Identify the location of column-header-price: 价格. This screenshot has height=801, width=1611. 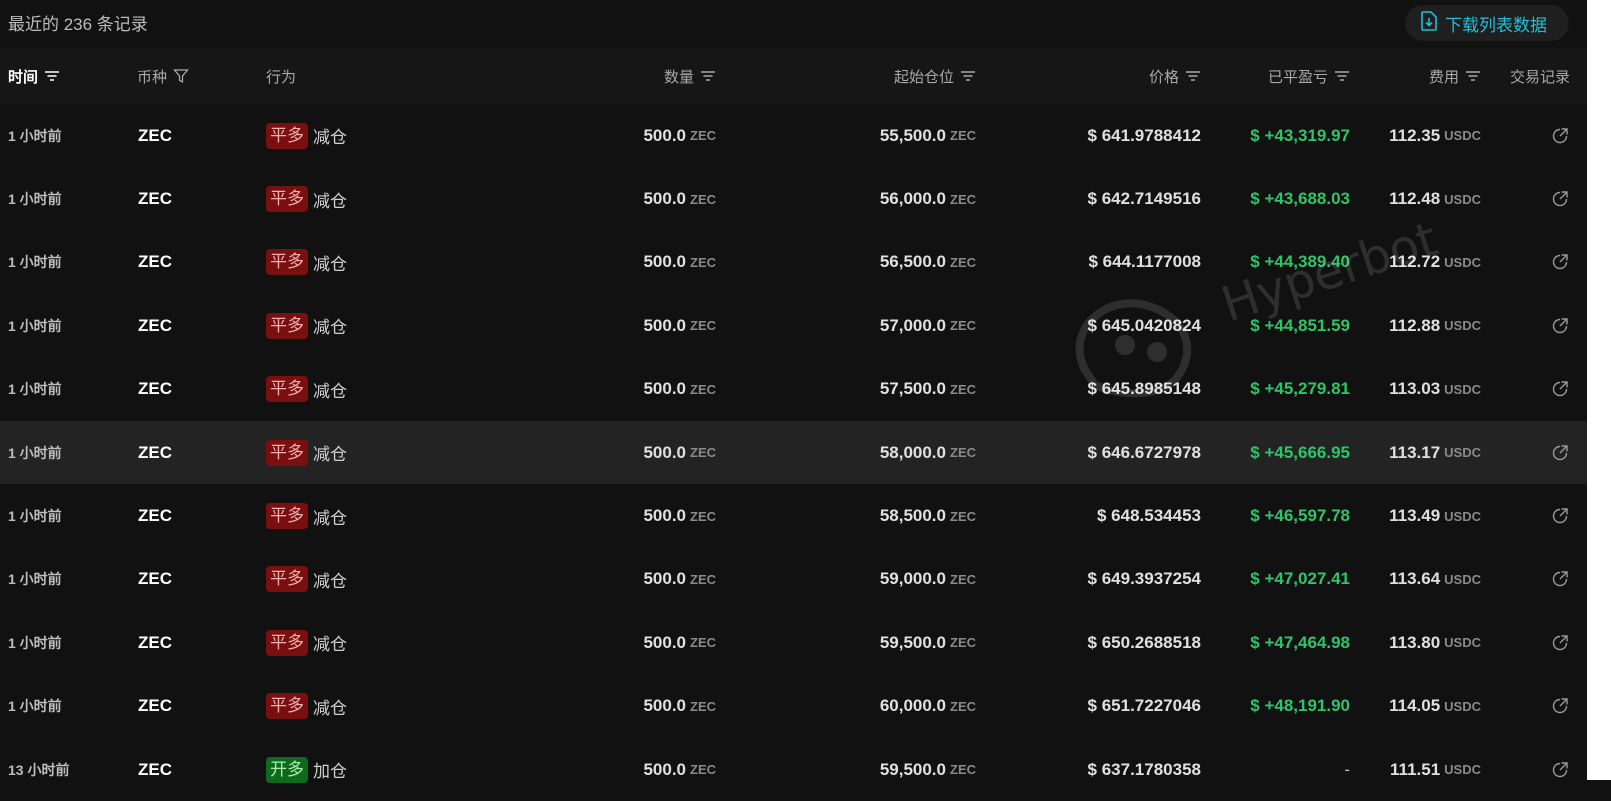
(1105, 76).